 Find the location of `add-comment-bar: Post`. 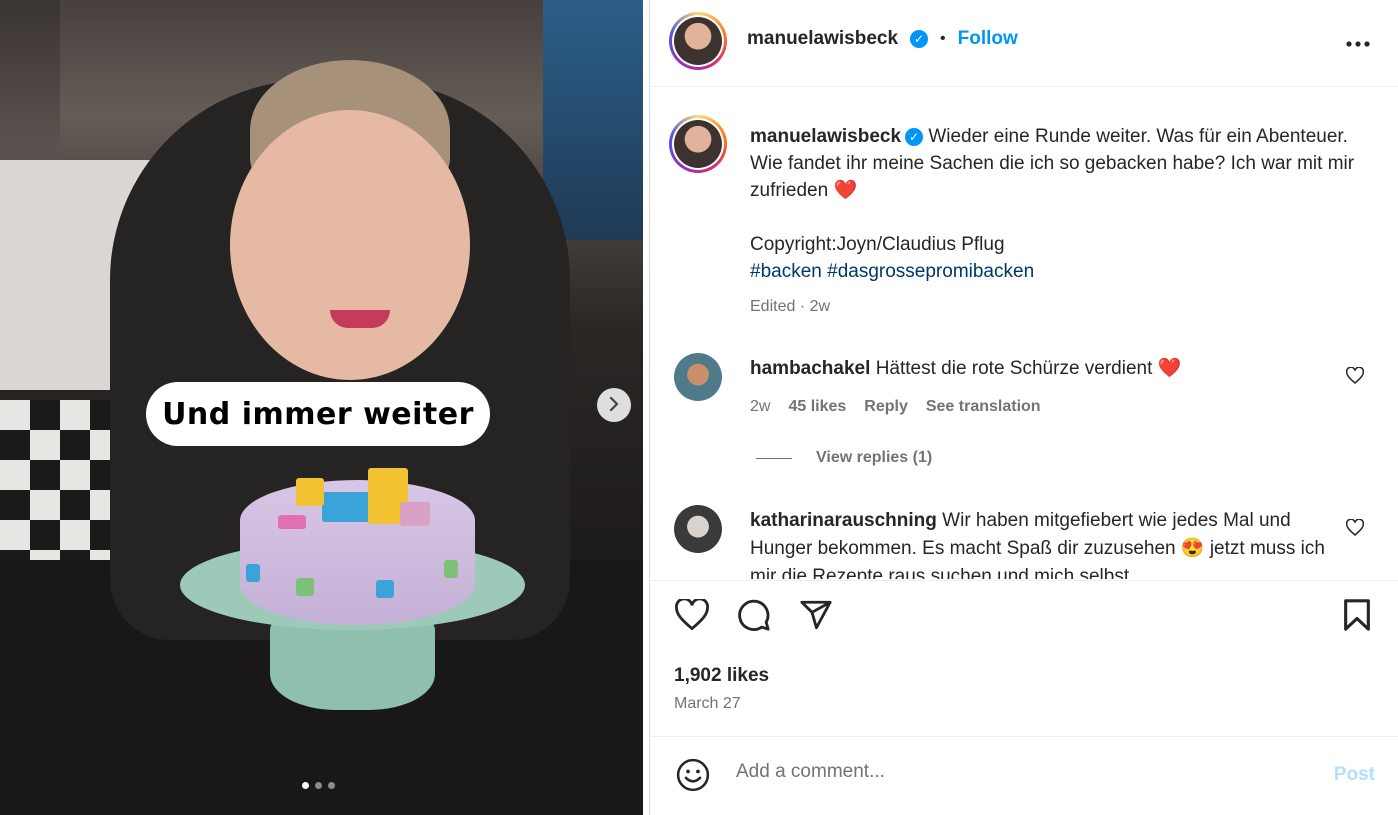

add-comment-bar: Post is located at coordinates (1024, 775).